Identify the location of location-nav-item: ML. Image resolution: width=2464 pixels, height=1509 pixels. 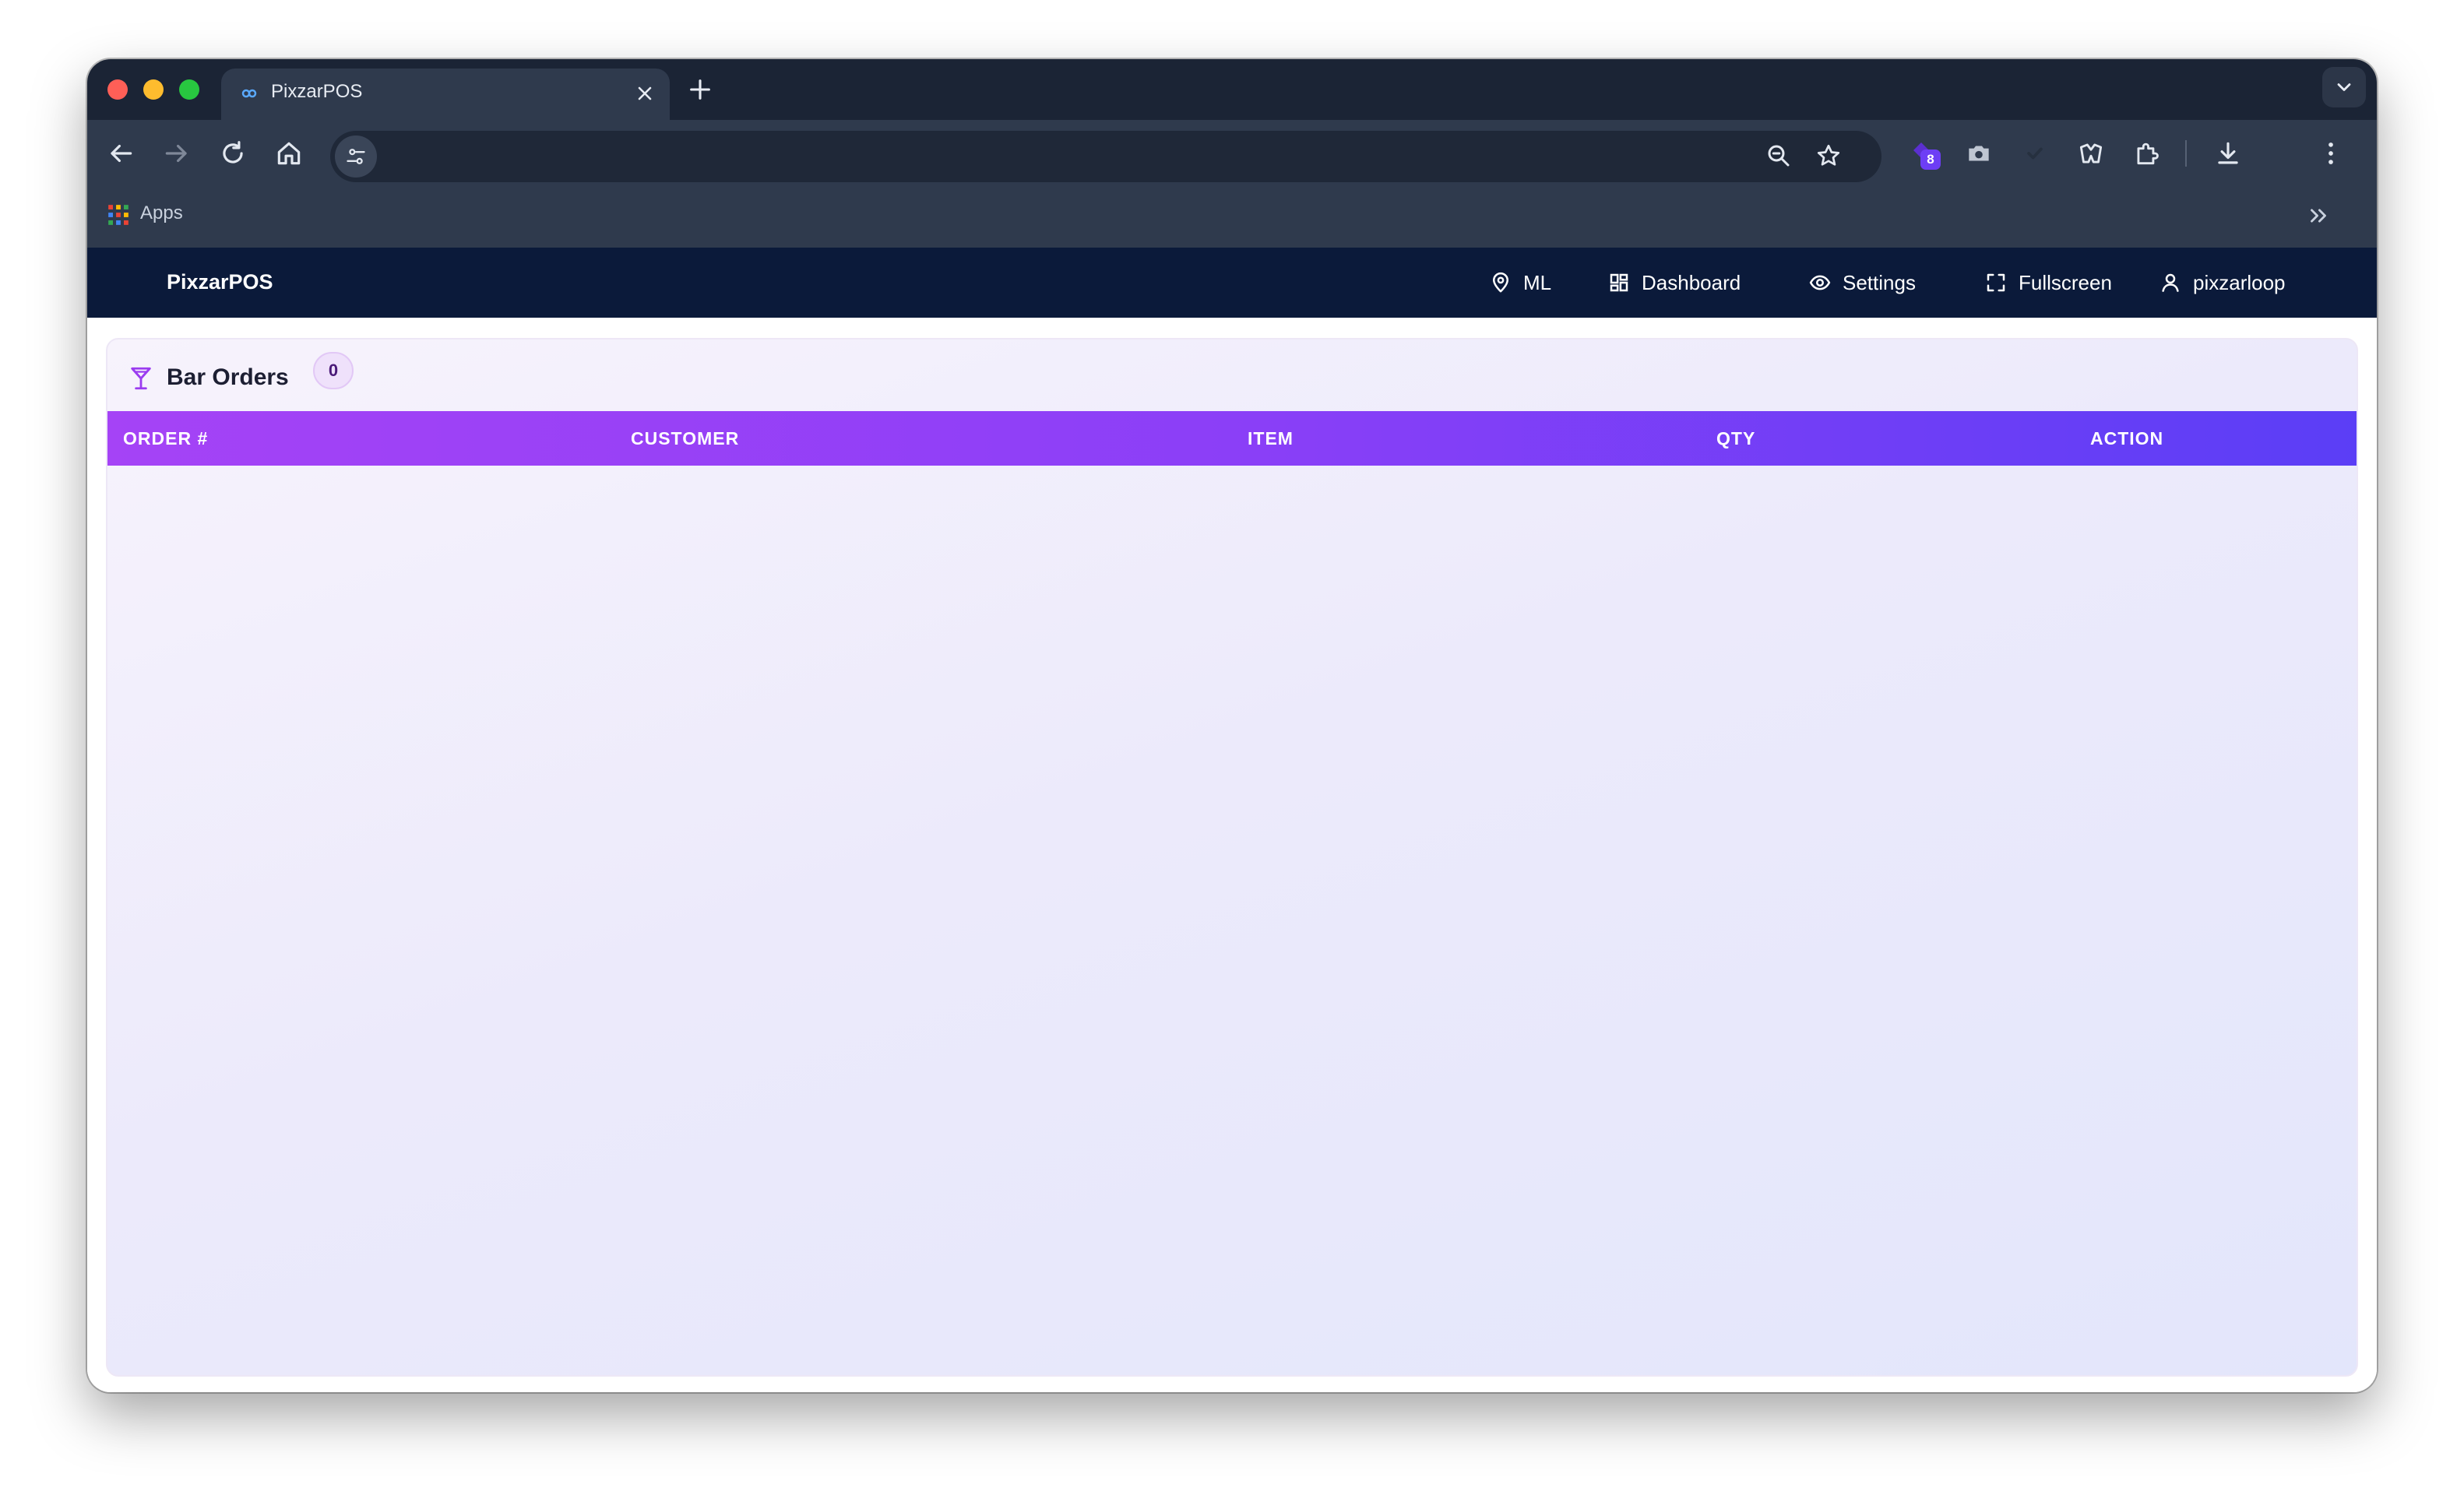
(1520, 283).